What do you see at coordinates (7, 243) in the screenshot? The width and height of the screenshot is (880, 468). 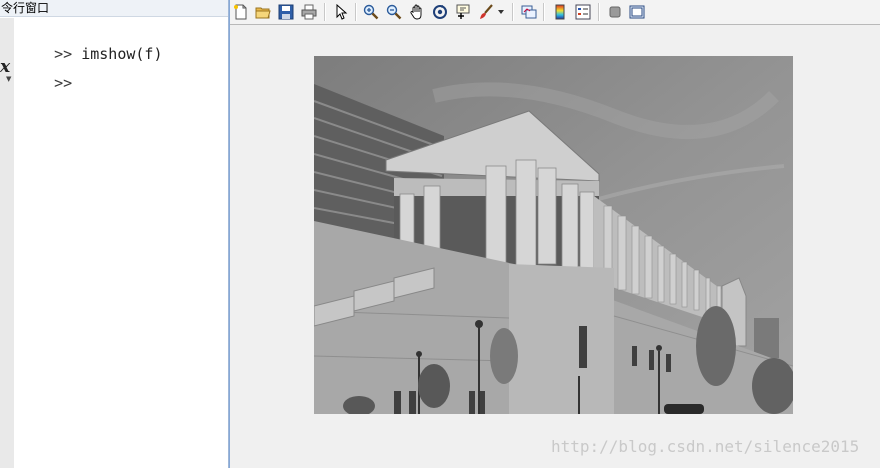 I see `command-window-gutter` at bounding box center [7, 243].